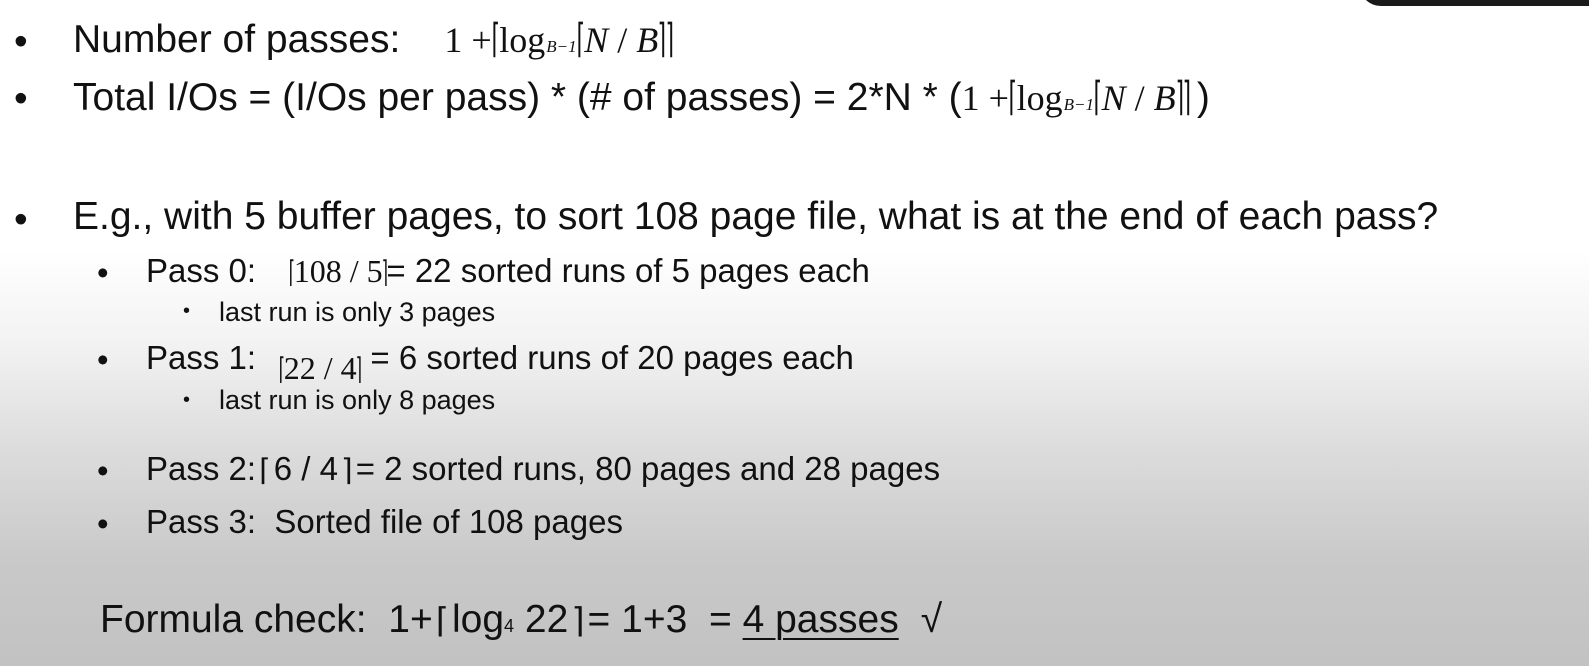  I want to click on pass1-result: = 6 sorted runs of 20 pages each, so click(612, 357).